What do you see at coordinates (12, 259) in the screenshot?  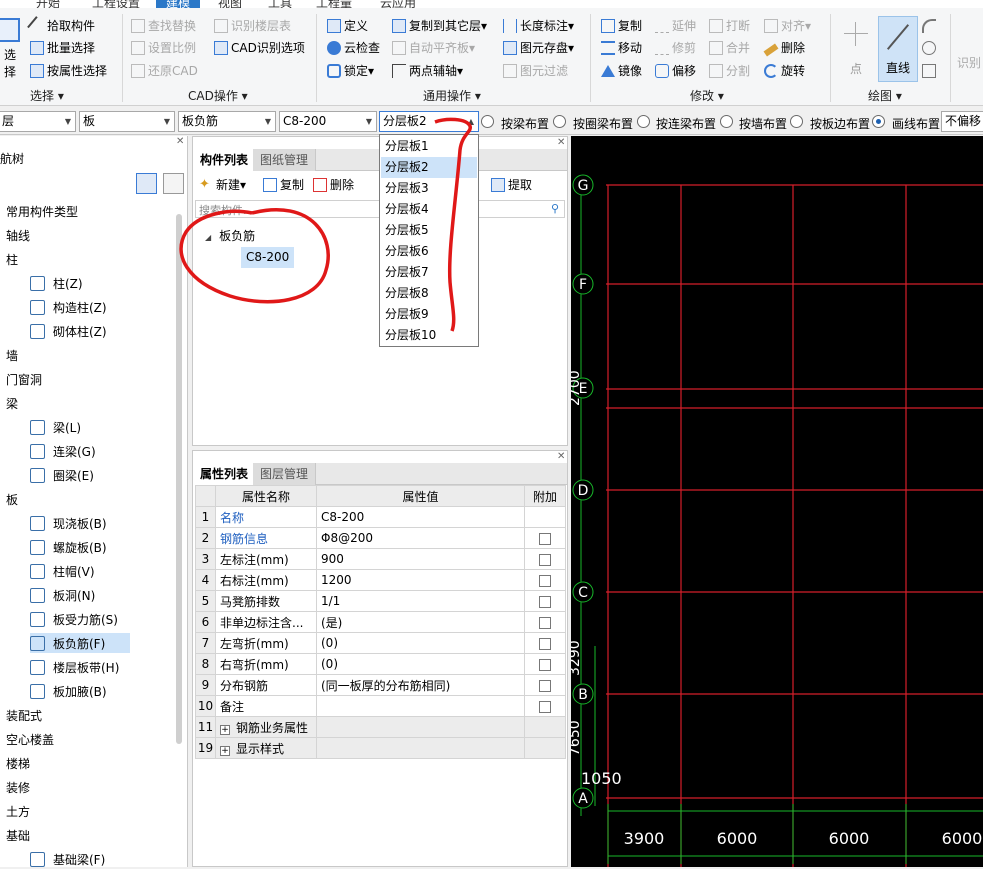 I see `nav-category: 柱` at bounding box center [12, 259].